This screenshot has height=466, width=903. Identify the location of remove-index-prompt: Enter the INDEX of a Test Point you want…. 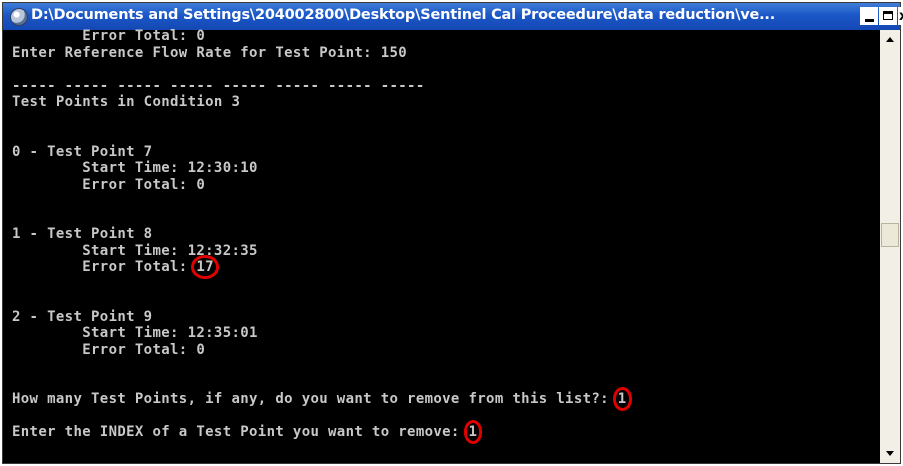
(240, 432).